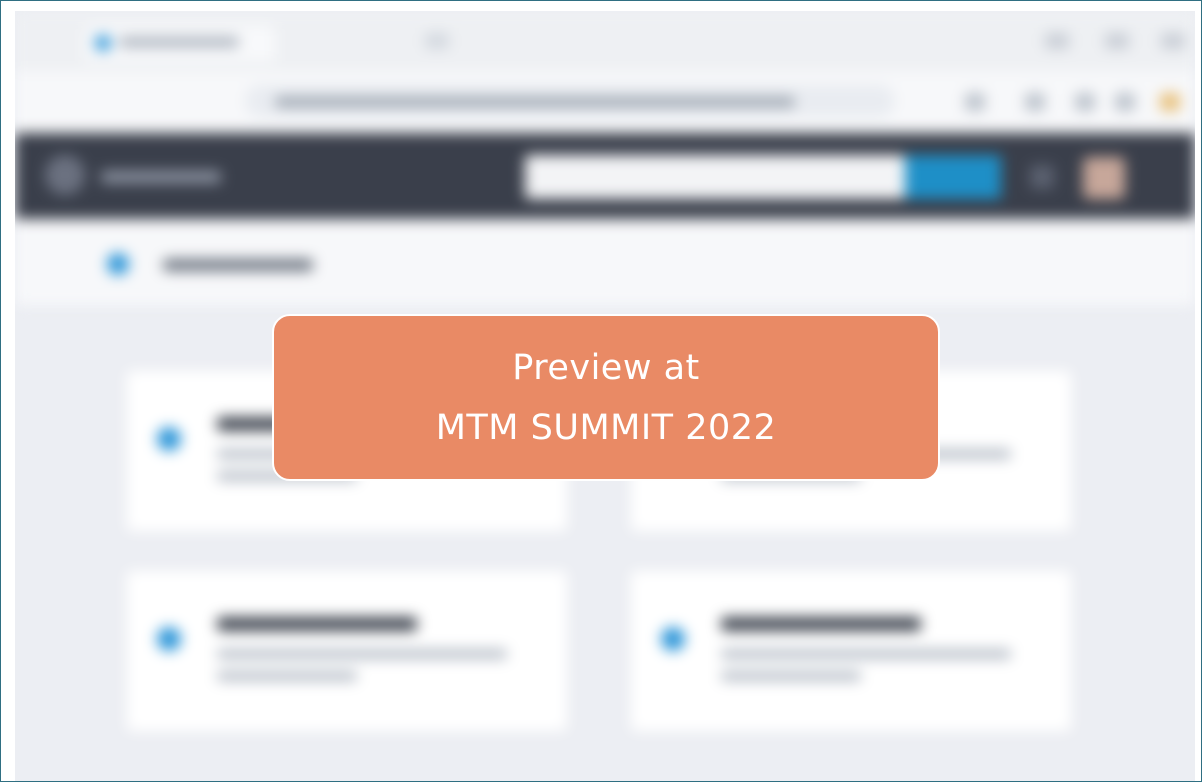  Describe the element at coordinates (606, 397) in the screenshot. I see `preview-banner: Preview at MTM SUMMIT 2022` at that location.